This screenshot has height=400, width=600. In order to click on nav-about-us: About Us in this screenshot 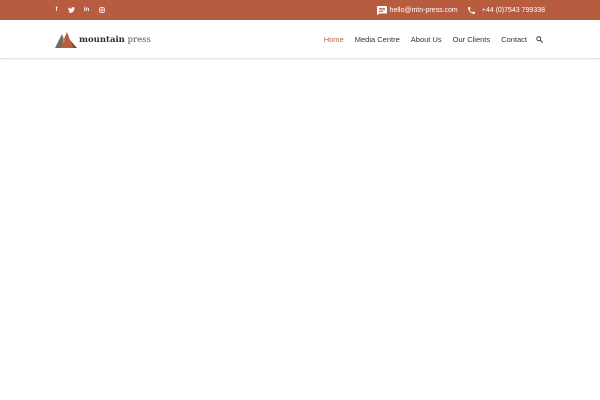, I will do `click(426, 39)`.